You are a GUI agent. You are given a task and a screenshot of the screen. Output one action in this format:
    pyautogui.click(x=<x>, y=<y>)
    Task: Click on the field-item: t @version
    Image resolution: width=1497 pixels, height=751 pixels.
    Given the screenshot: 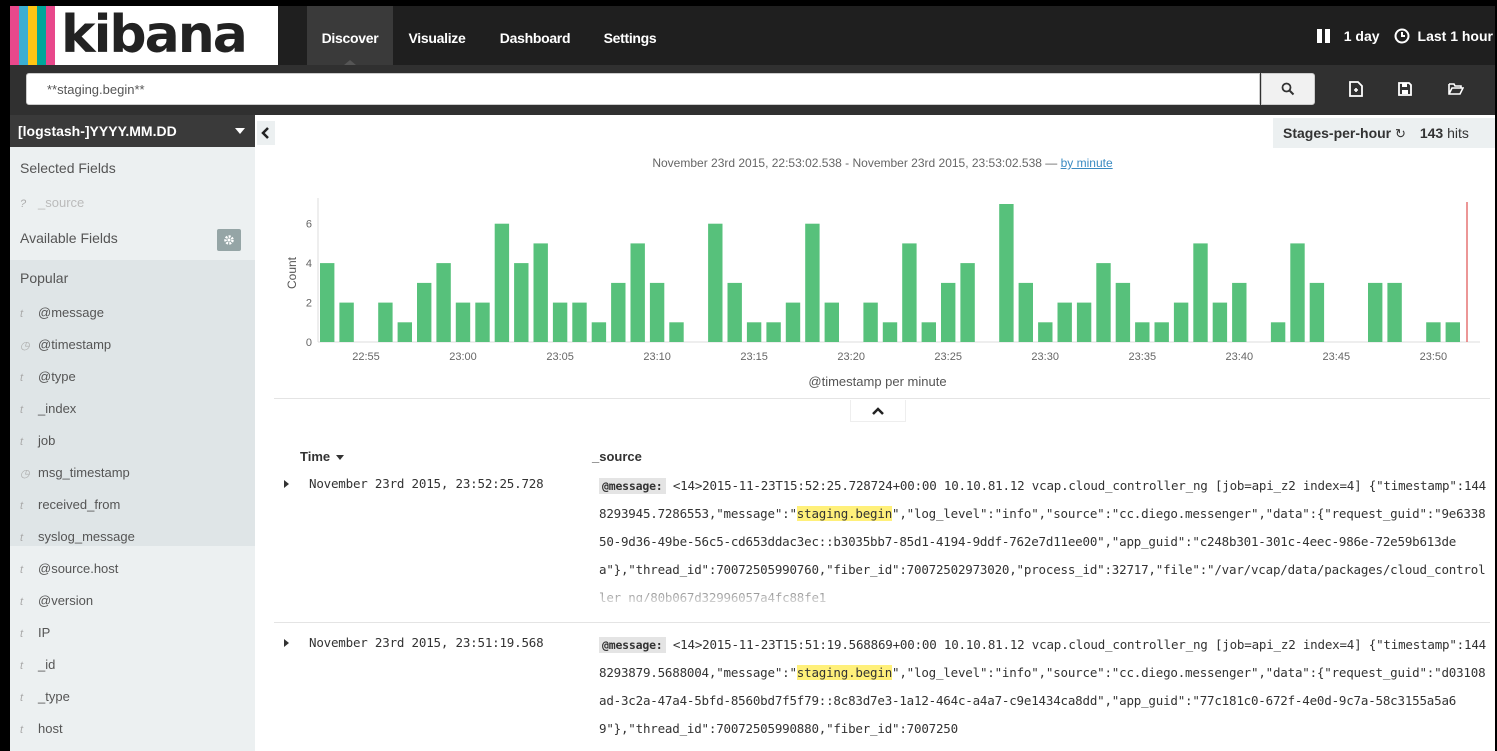 What is the action you would take?
    pyautogui.click(x=56, y=601)
    